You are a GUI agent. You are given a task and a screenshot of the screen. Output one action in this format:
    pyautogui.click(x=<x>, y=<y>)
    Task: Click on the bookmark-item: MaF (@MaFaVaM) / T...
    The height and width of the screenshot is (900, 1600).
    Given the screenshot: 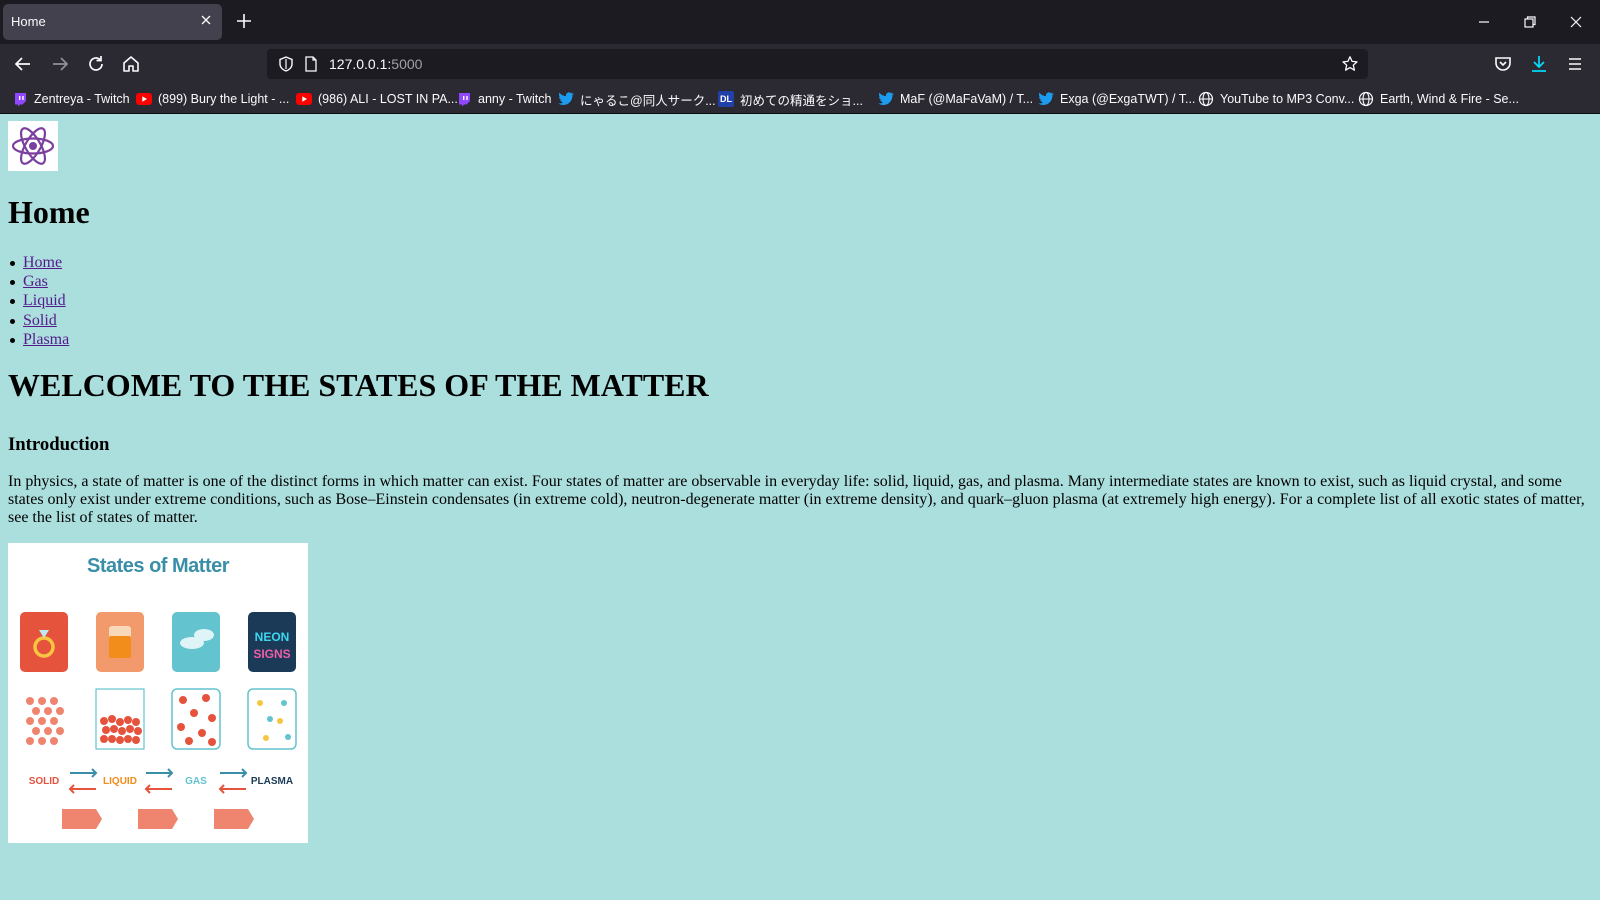 What is the action you would take?
    pyautogui.click(x=955, y=99)
    